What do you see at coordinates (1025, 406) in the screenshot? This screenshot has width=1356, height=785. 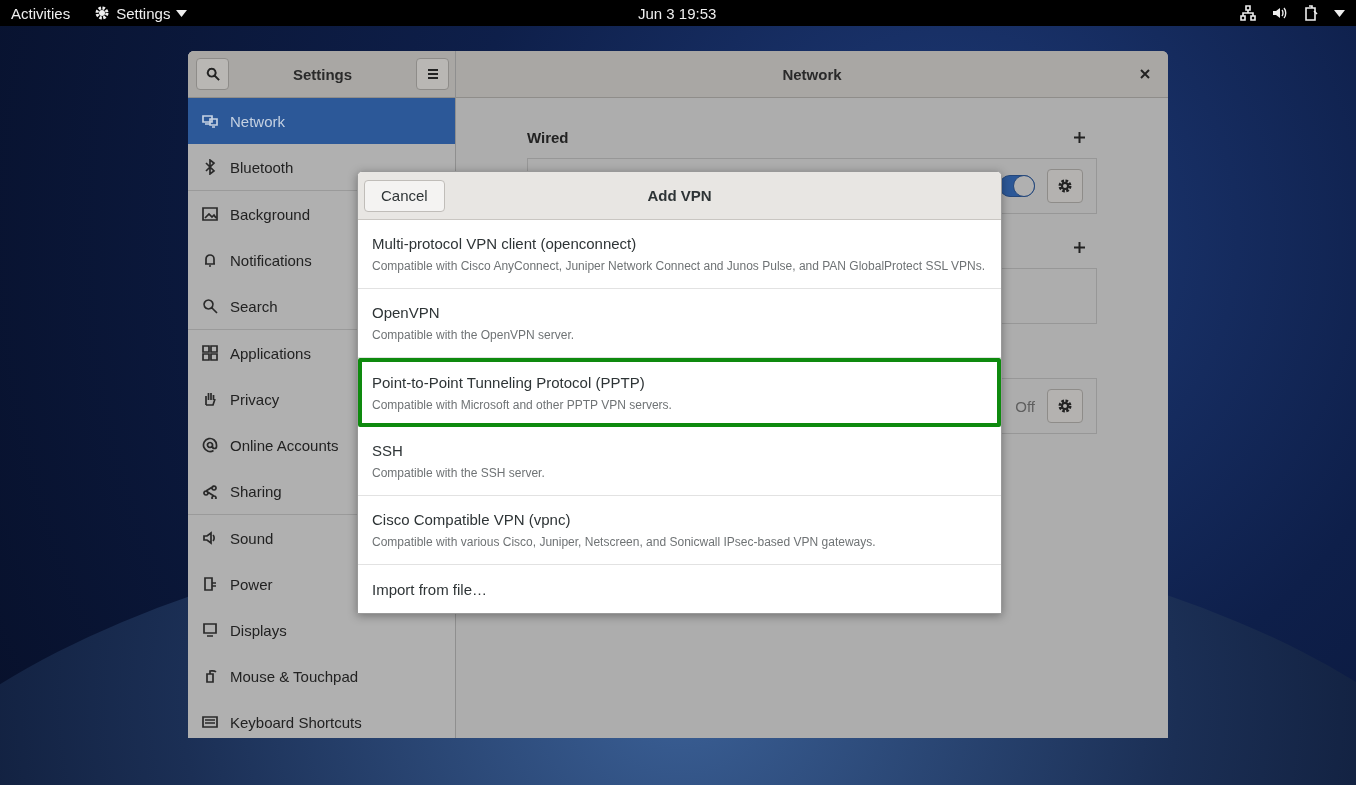 I see `status-text: Off` at bounding box center [1025, 406].